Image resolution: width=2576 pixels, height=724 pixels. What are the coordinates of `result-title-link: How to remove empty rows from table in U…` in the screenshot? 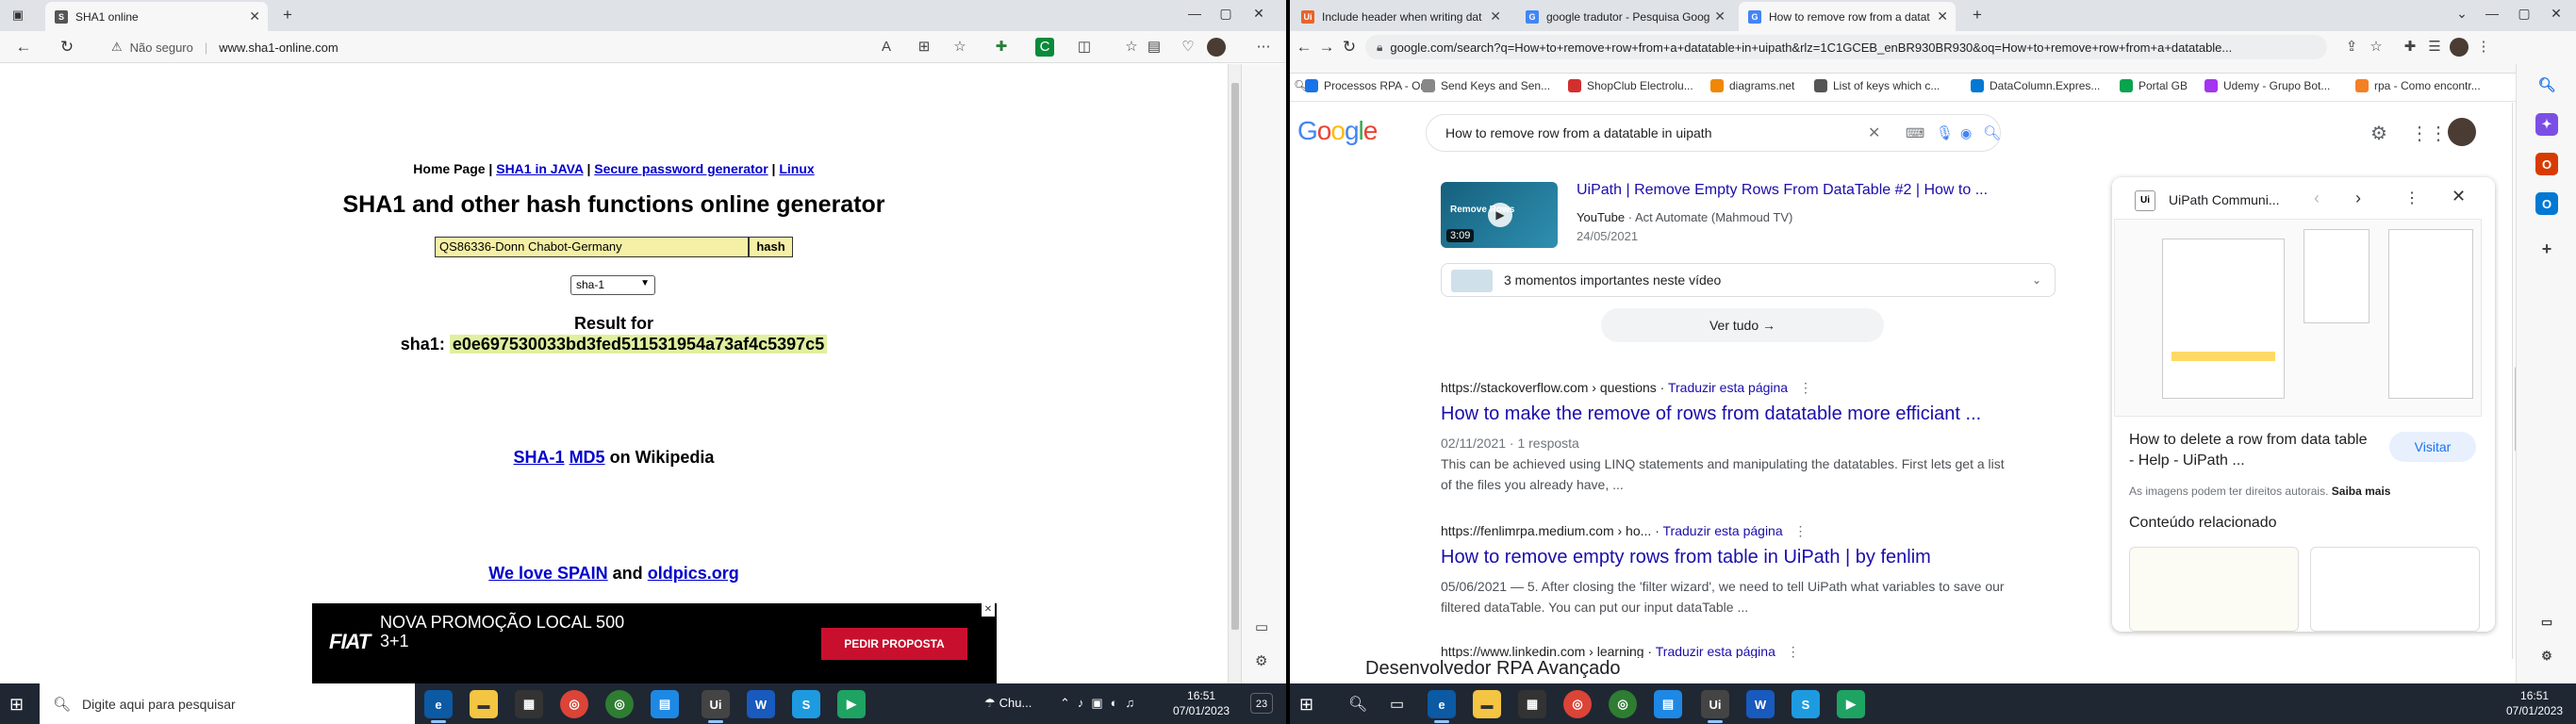 It's located at (1728, 557).